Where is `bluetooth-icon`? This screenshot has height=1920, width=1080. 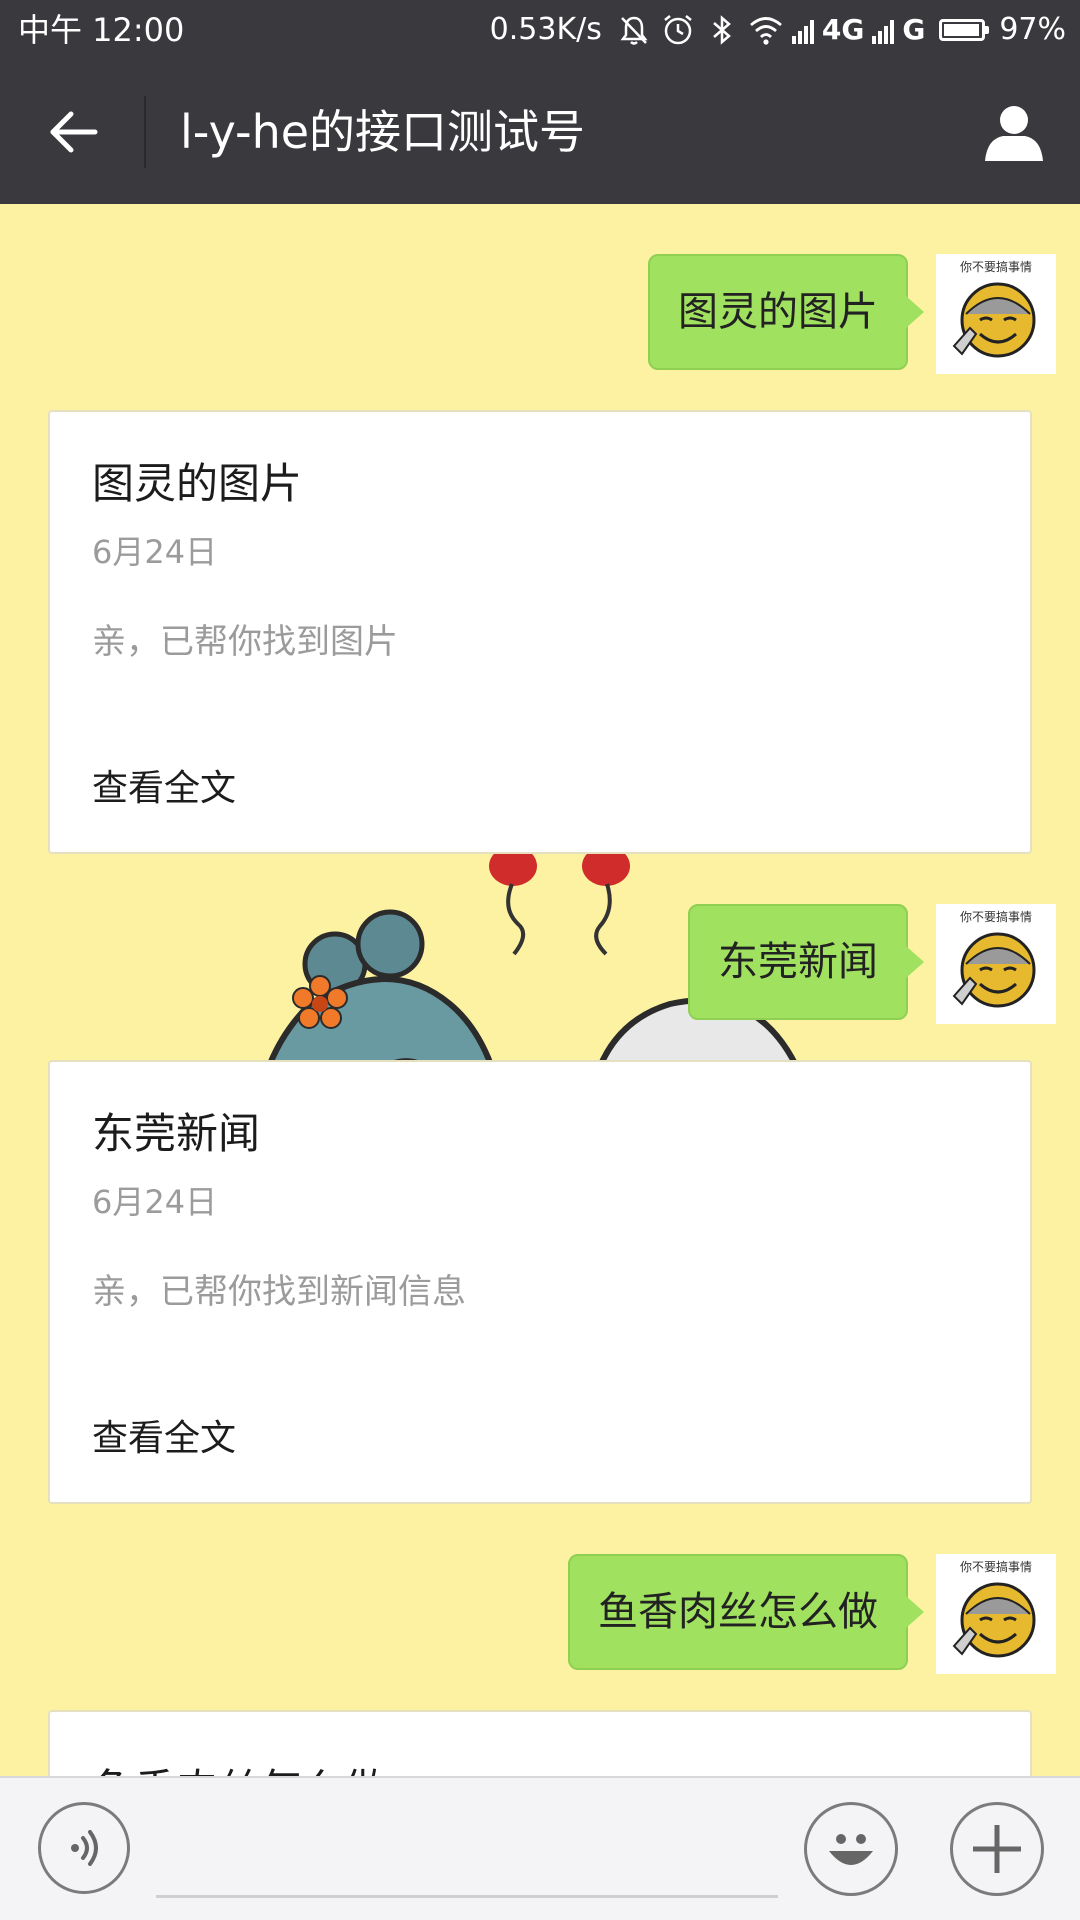 bluetooth-icon is located at coordinates (722, 30).